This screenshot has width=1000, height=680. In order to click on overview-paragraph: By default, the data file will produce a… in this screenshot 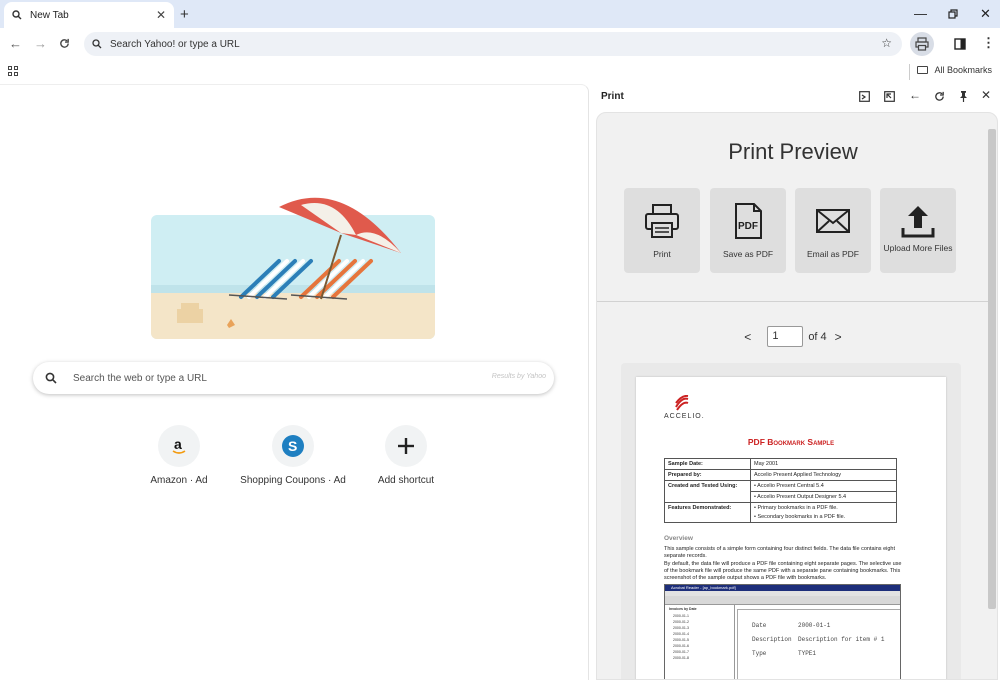, I will do `click(783, 571)`.